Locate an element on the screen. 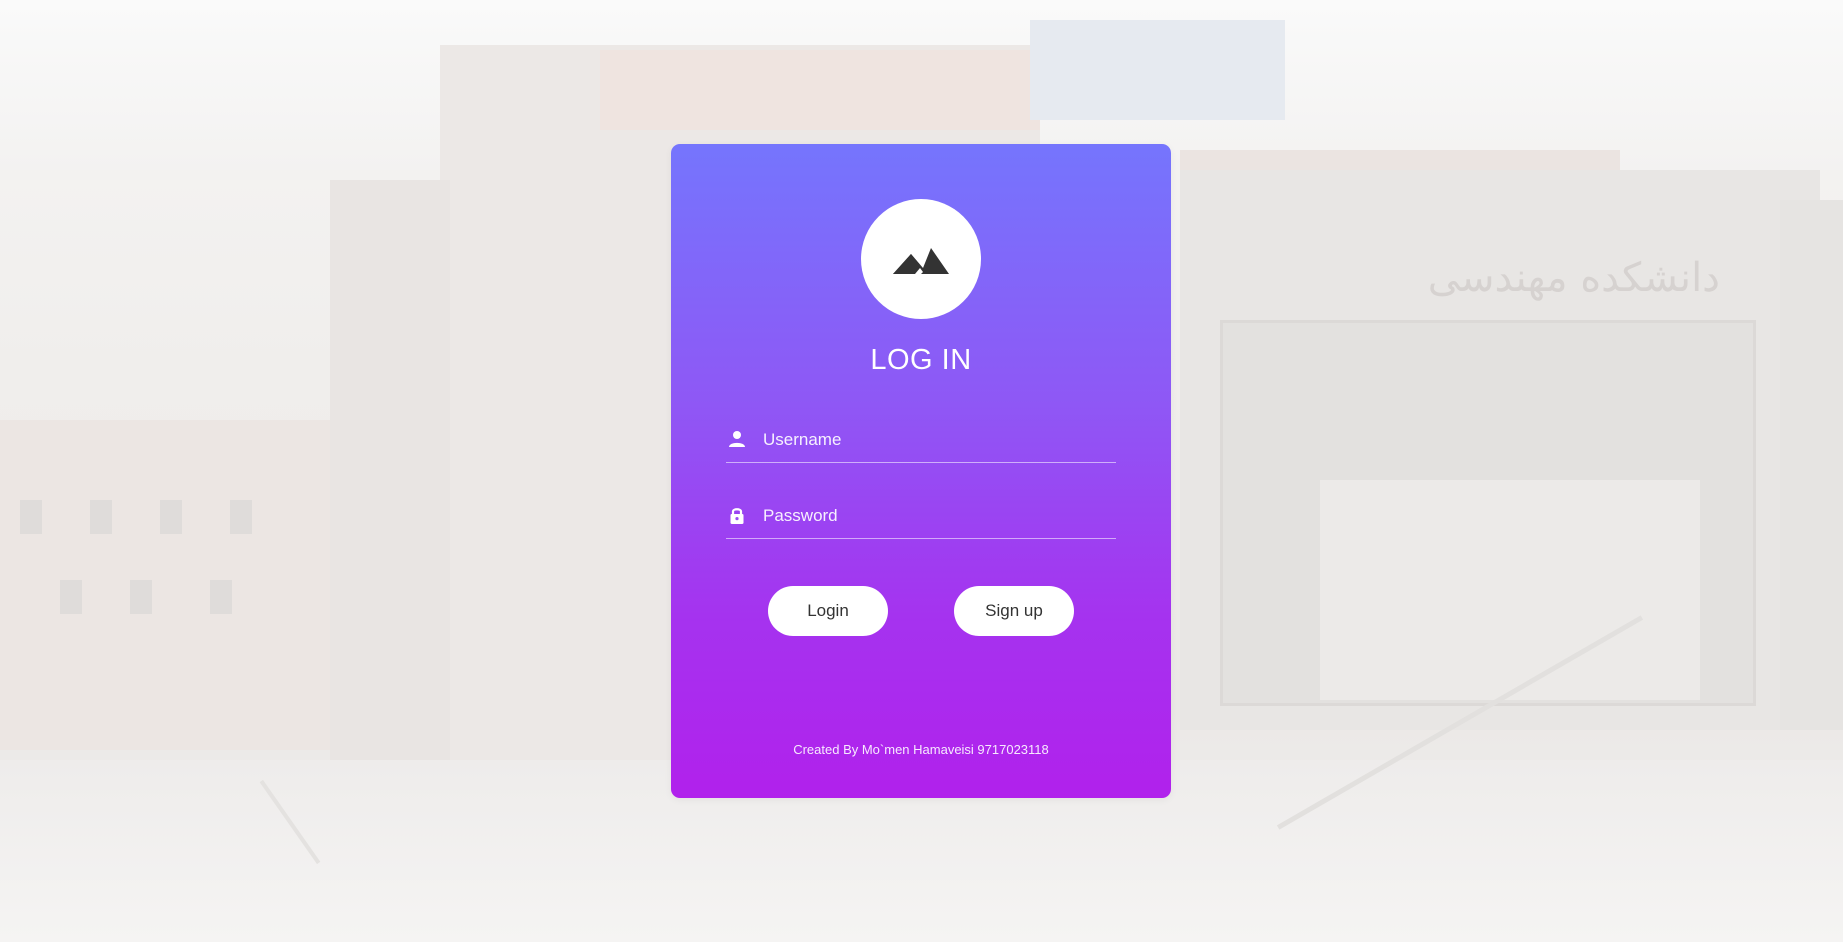  signup-button: Sign up is located at coordinates (1014, 611).